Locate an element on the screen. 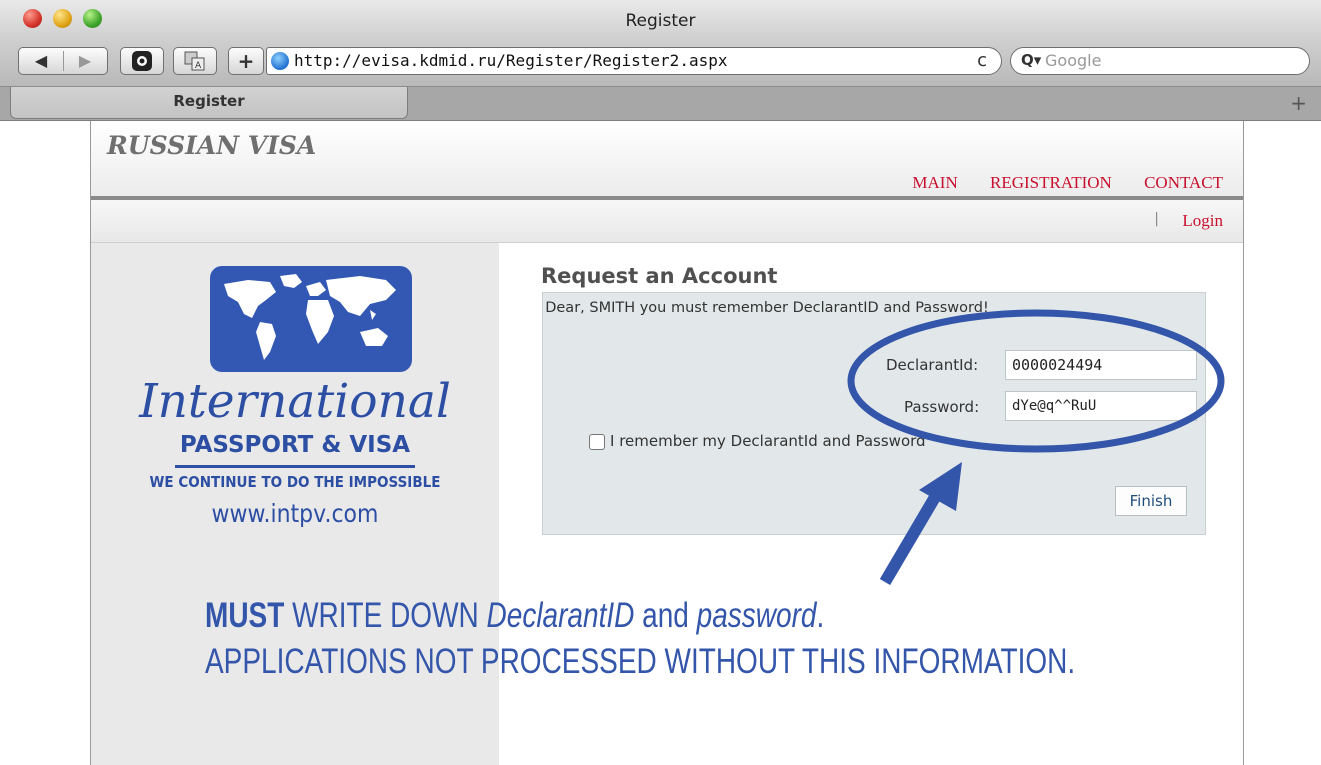 This screenshot has height=765, width=1321. notice-must: MUST is located at coordinates (245, 615).